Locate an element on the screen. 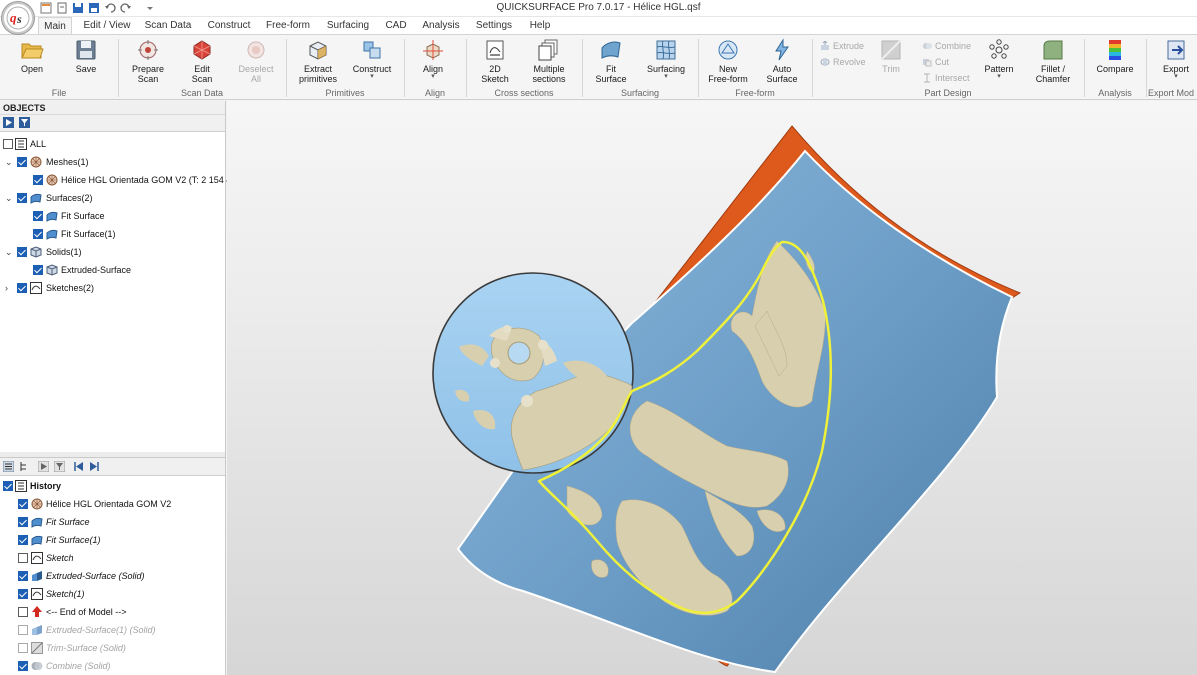  fit-surface-button: Fit Surface is located at coordinates (611, 61).